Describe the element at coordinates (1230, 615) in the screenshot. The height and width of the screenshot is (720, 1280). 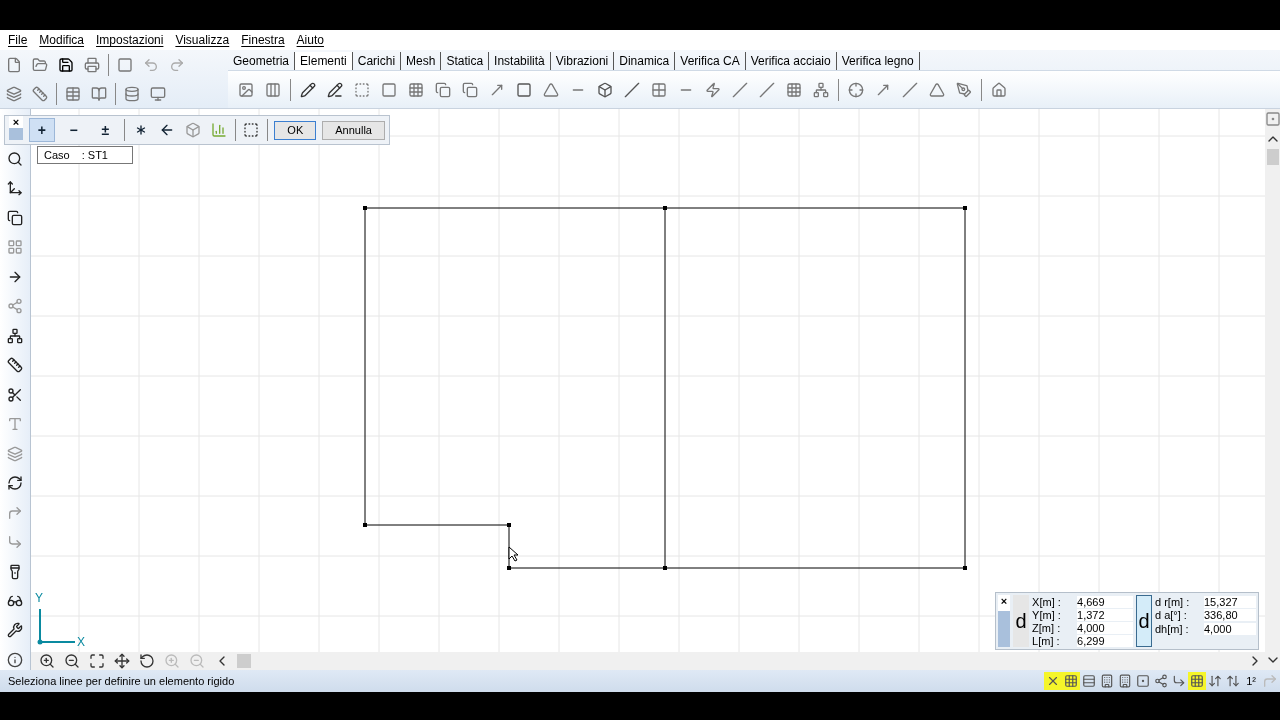
I see `coordinate-value: 336,80` at that location.